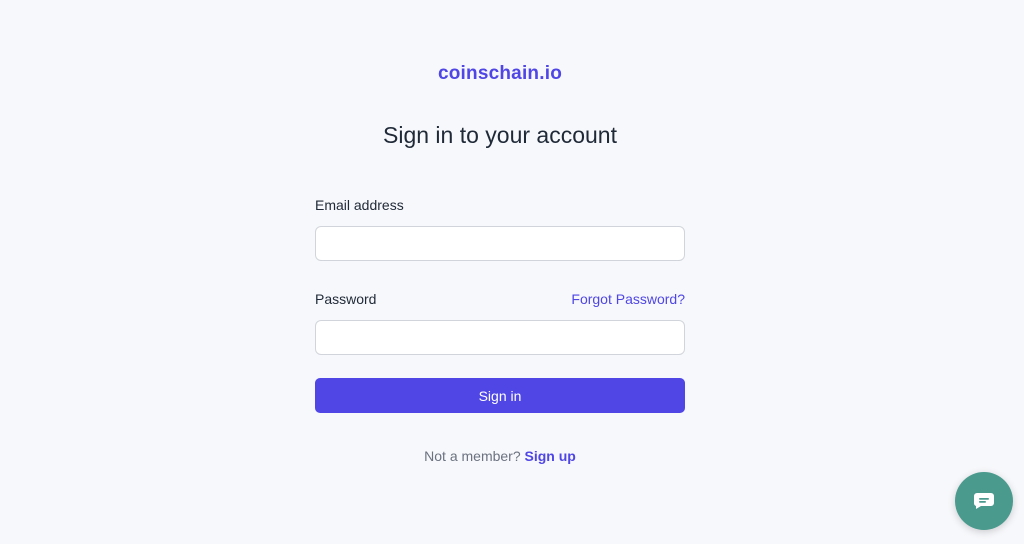  Describe the element at coordinates (500, 74) in the screenshot. I see `brand-logo: coinschain.io` at that location.